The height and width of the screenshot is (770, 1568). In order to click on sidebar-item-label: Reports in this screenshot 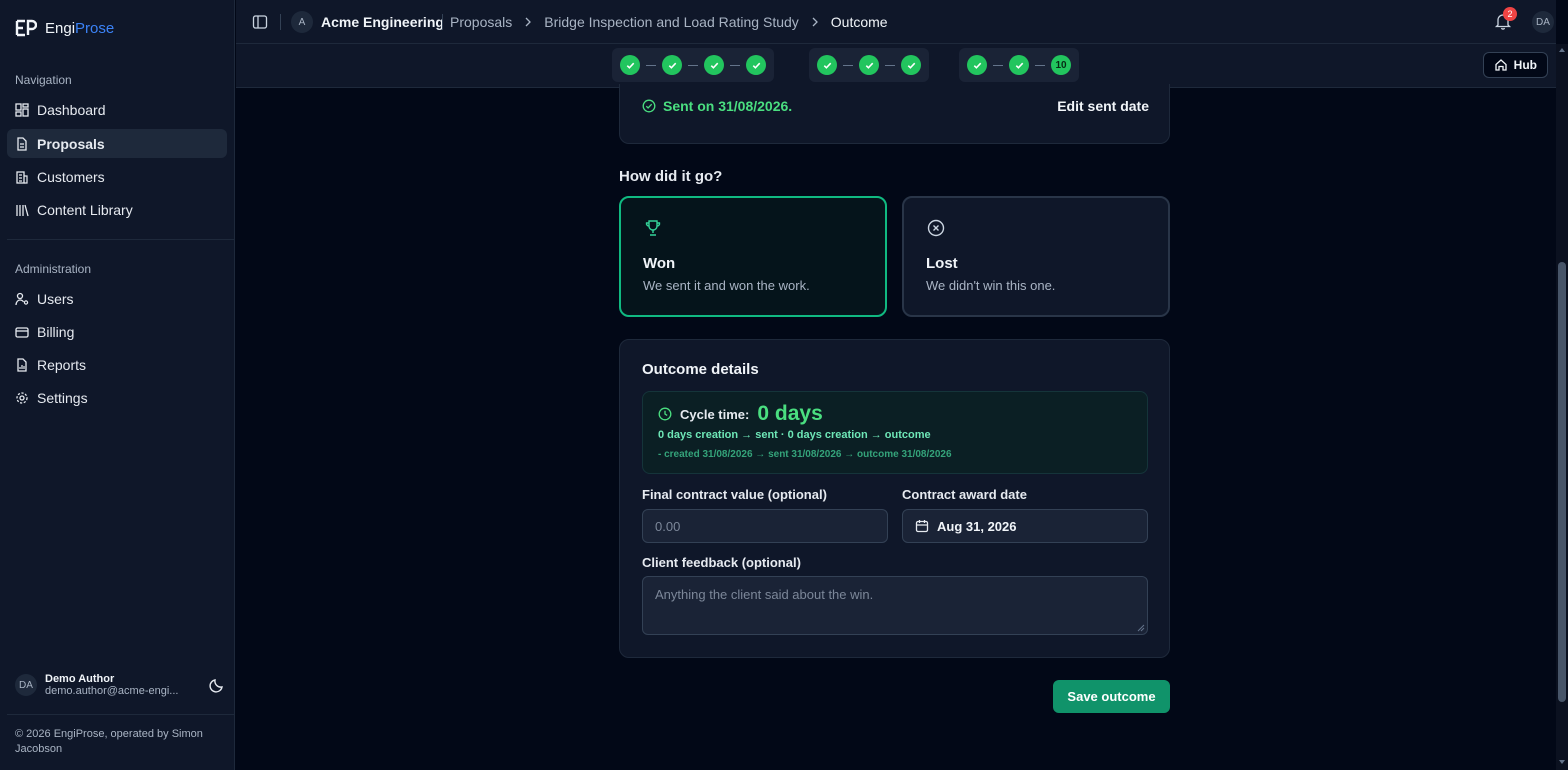, I will do `click(62, 364)`.